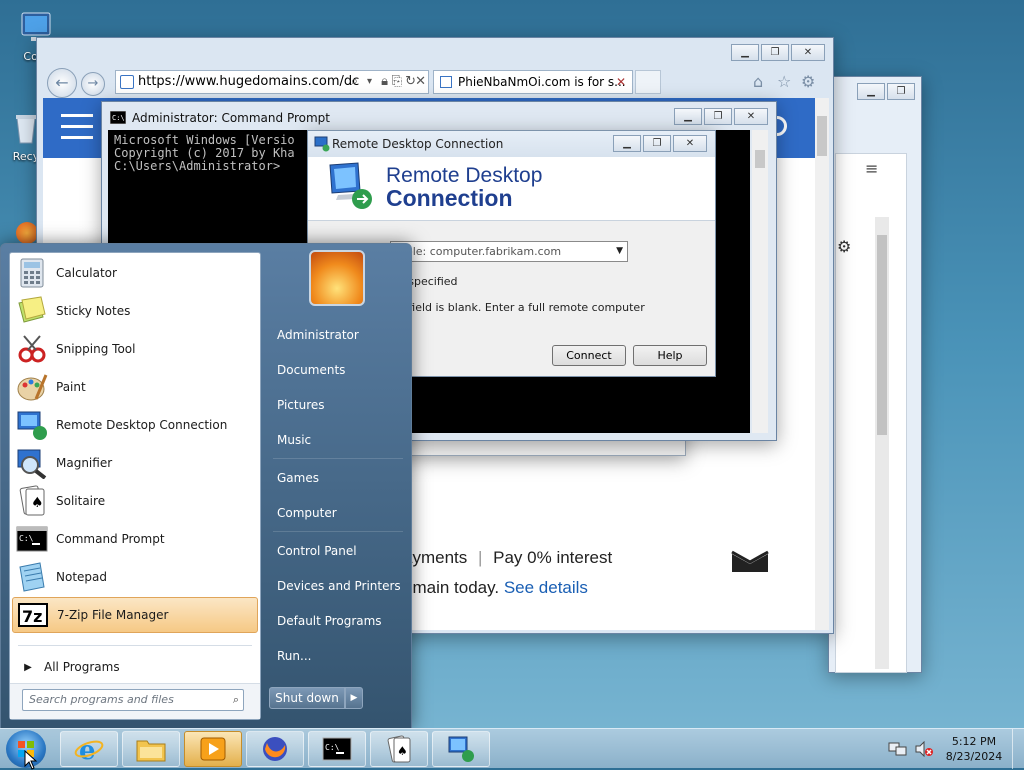  Describe the element at coordinates (135, 311) in the screenshot. I see `program-sticky-notes: Sticky Notes` at that location.